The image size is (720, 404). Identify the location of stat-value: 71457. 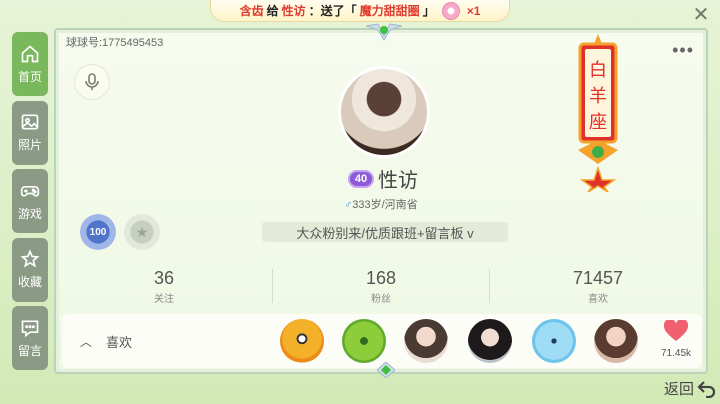
(598, 277).